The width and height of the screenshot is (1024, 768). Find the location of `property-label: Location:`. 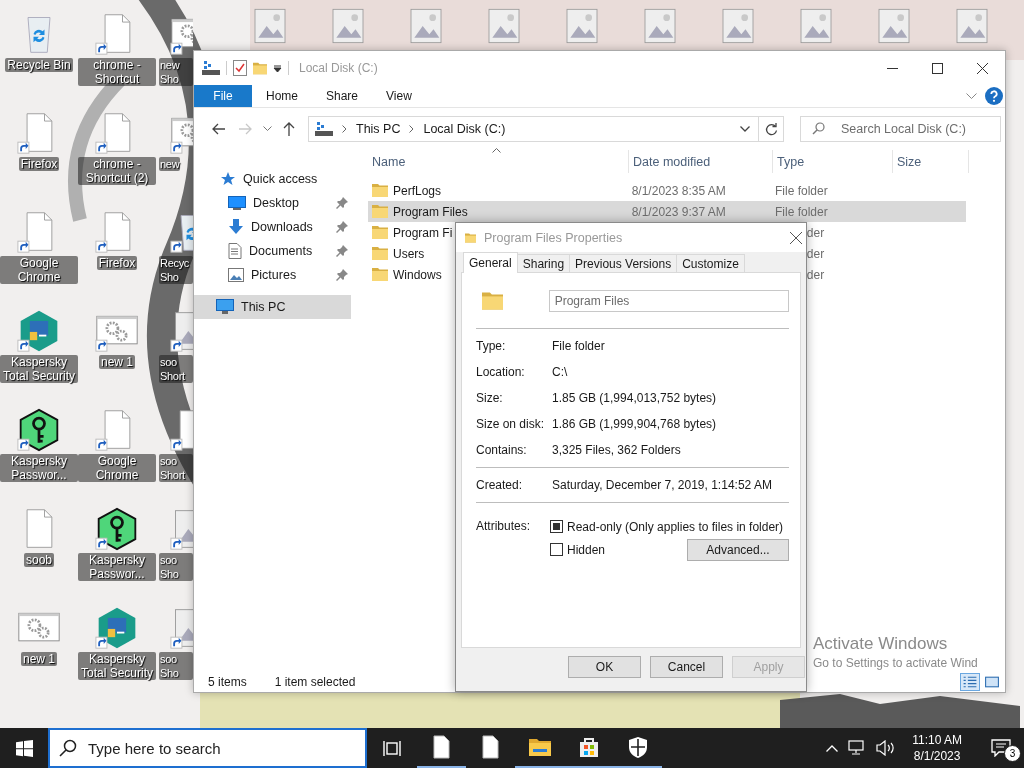

property-label: Location: is located at coordinates (501, 372).